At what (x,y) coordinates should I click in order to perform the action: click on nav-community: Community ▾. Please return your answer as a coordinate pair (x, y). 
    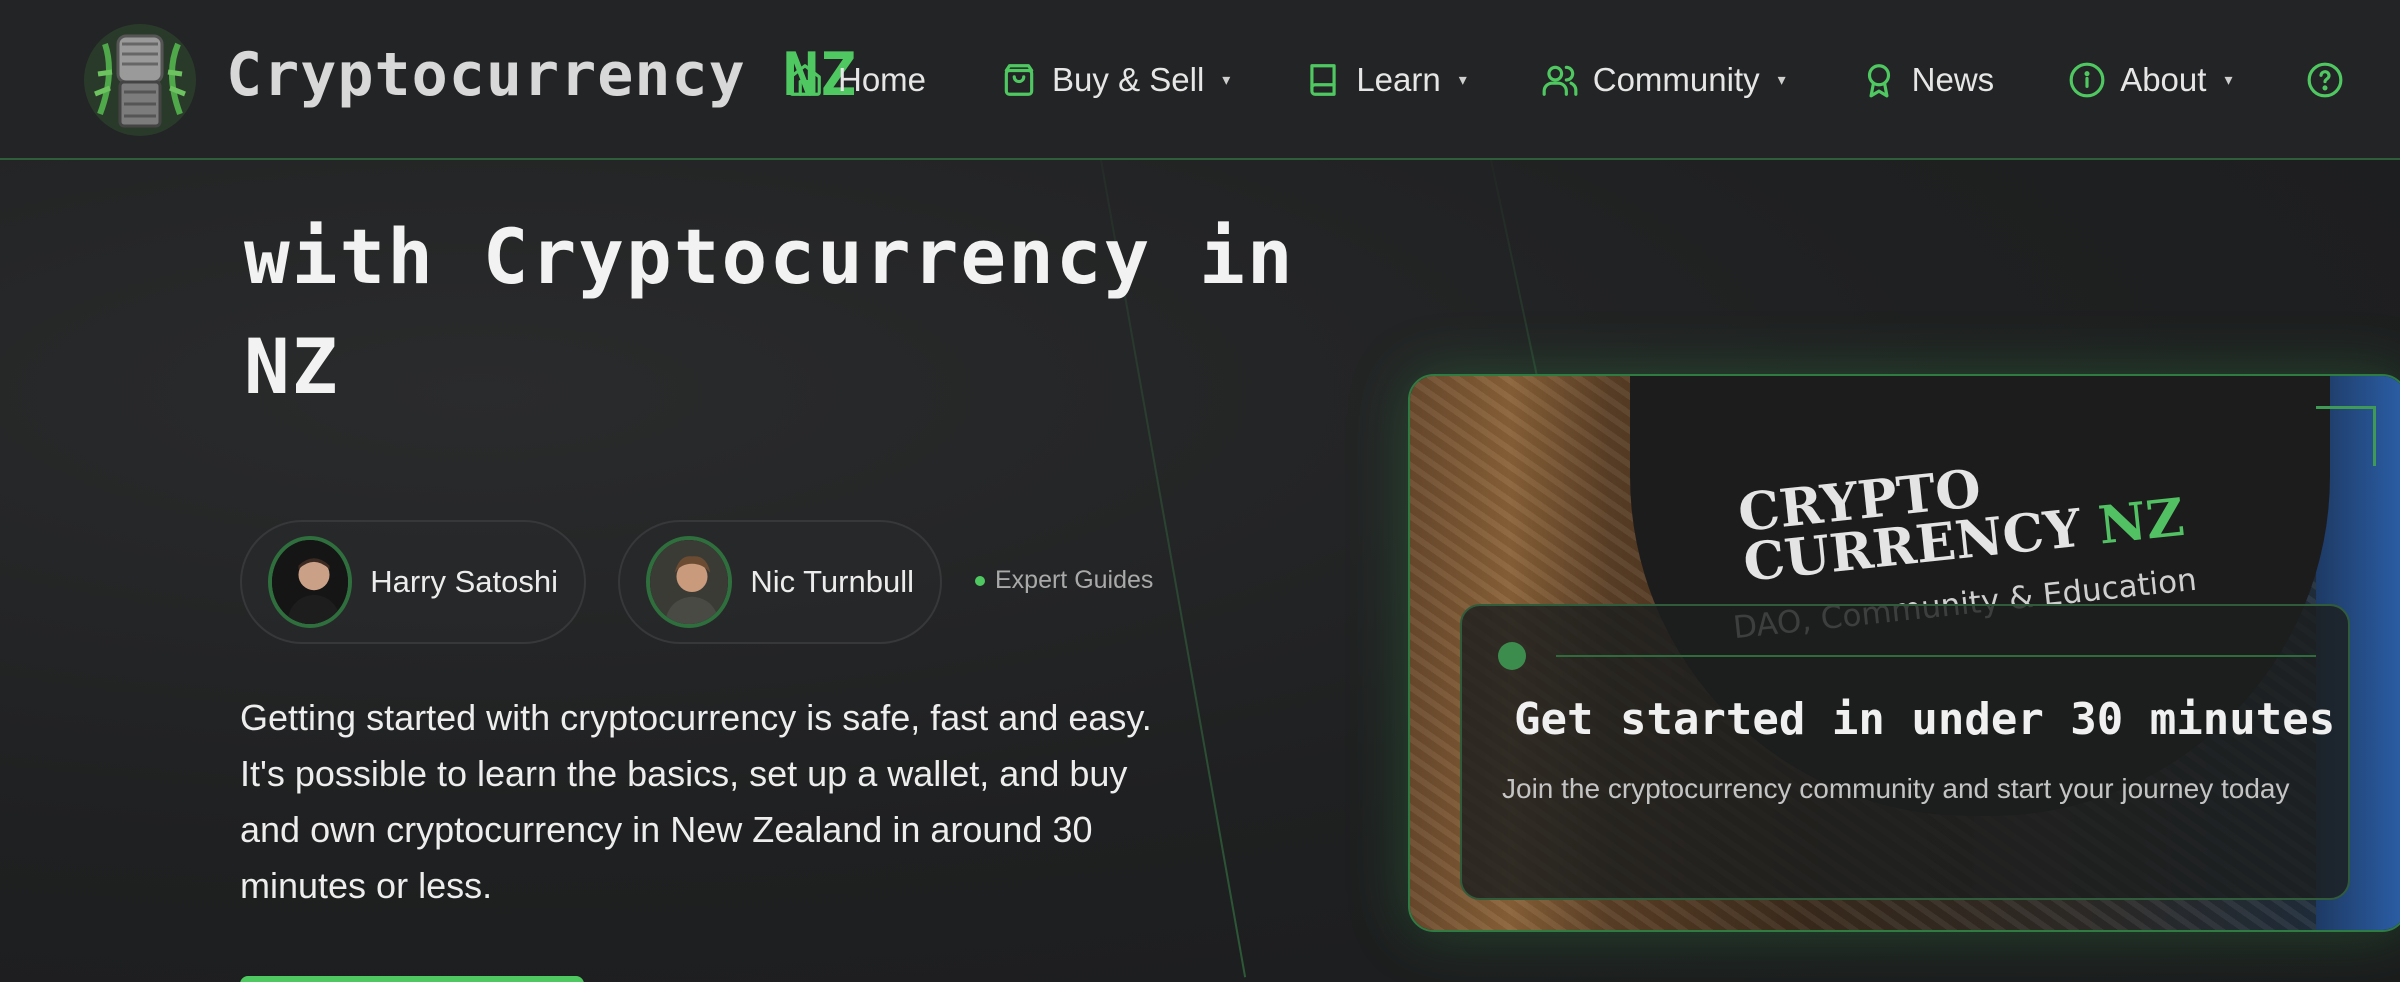
    Looking at the image, I should click on (1663, 80).